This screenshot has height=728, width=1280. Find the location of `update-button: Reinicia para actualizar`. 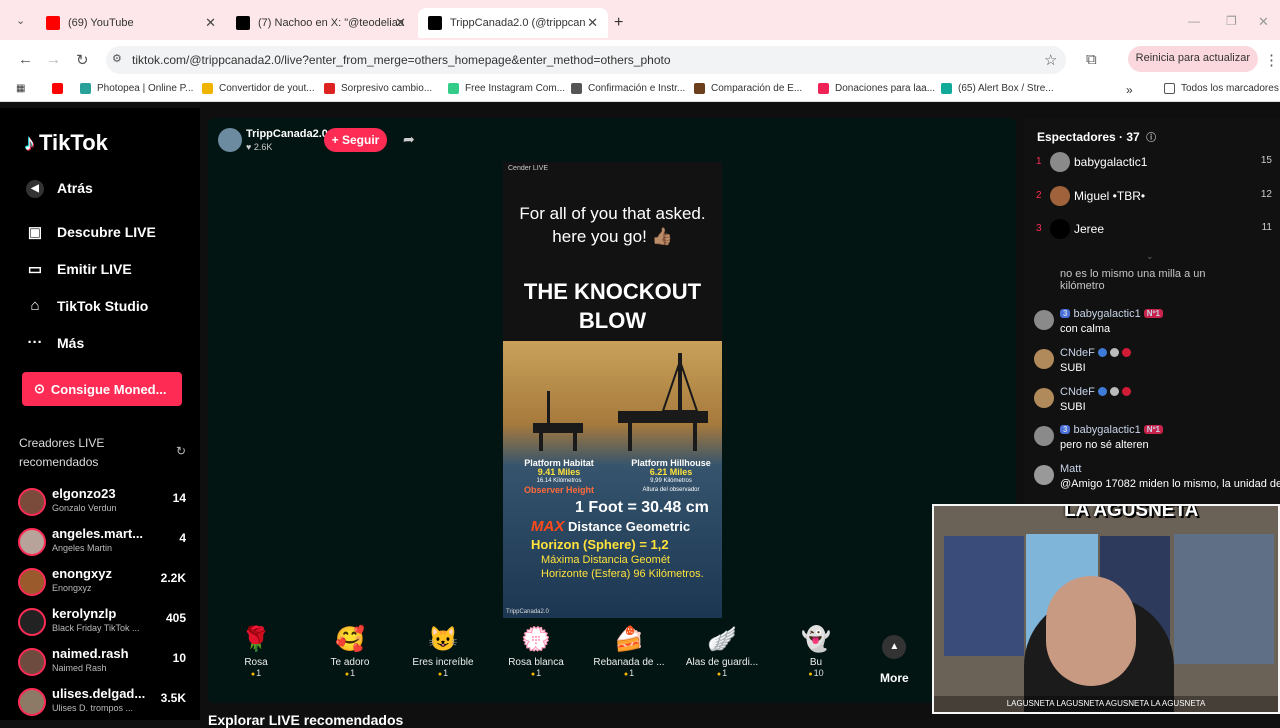

update-button: Reinicia para actualizar is located at coordinates (1192, 59).